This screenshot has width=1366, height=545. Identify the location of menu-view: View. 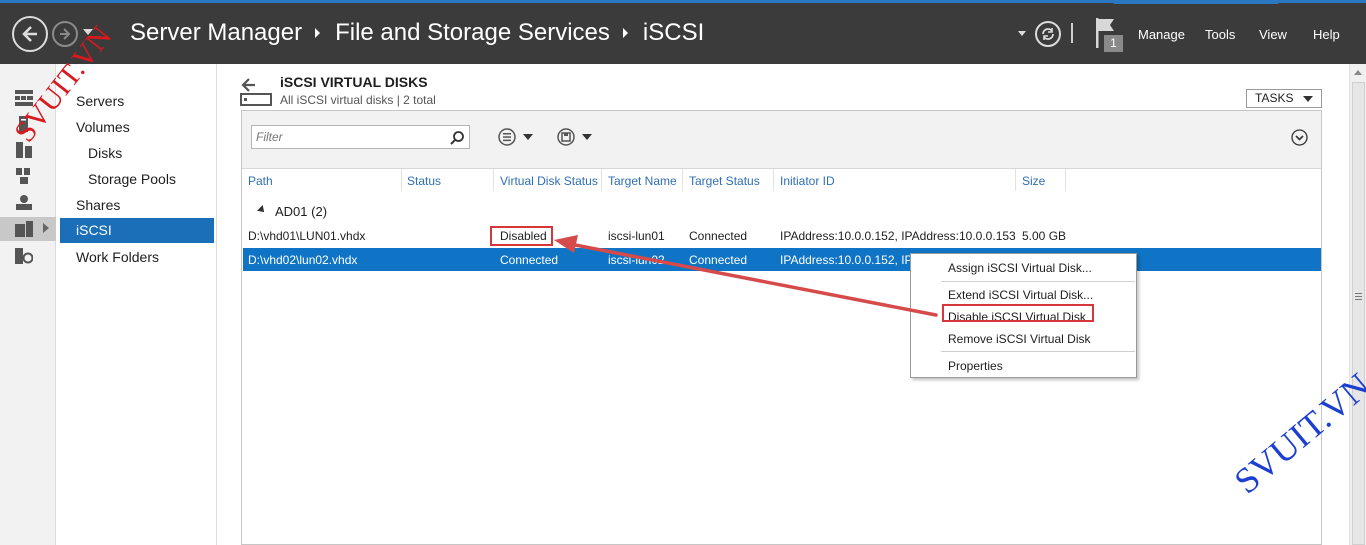
(1273, 34).